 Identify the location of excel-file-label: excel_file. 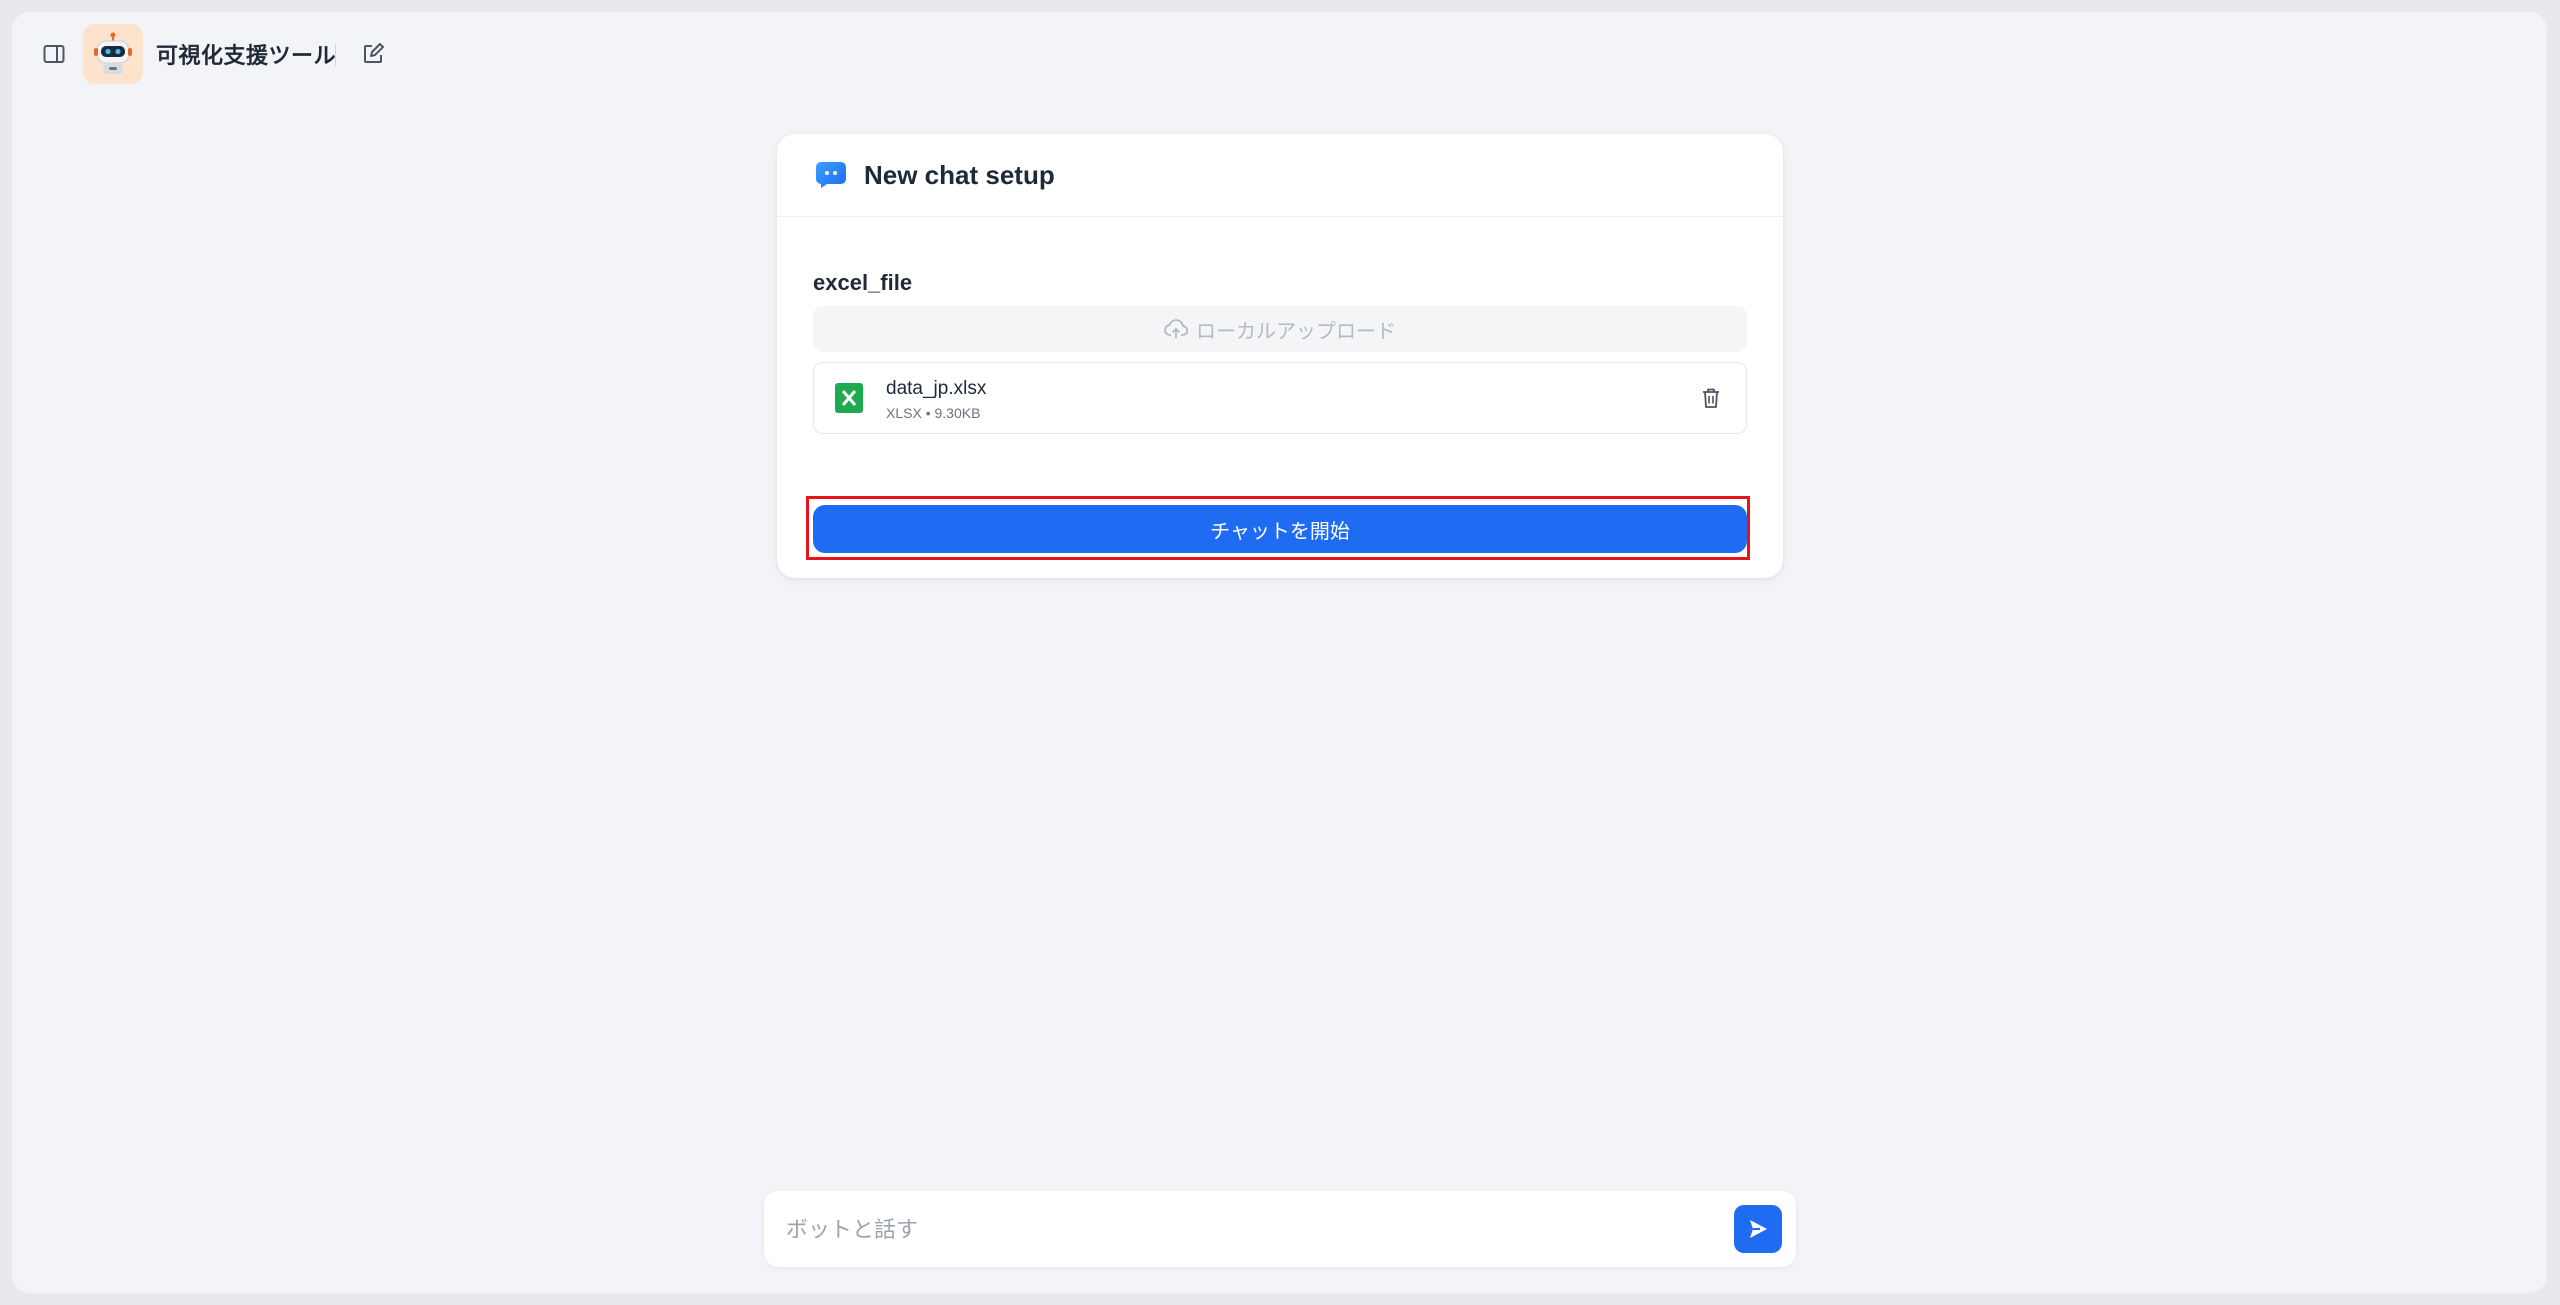
(863, 282).